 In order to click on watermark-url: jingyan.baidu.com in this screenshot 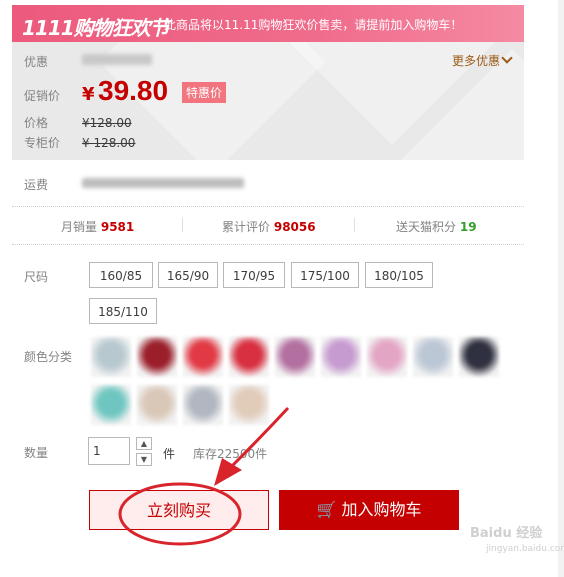, I will do `click(525, 549)`.